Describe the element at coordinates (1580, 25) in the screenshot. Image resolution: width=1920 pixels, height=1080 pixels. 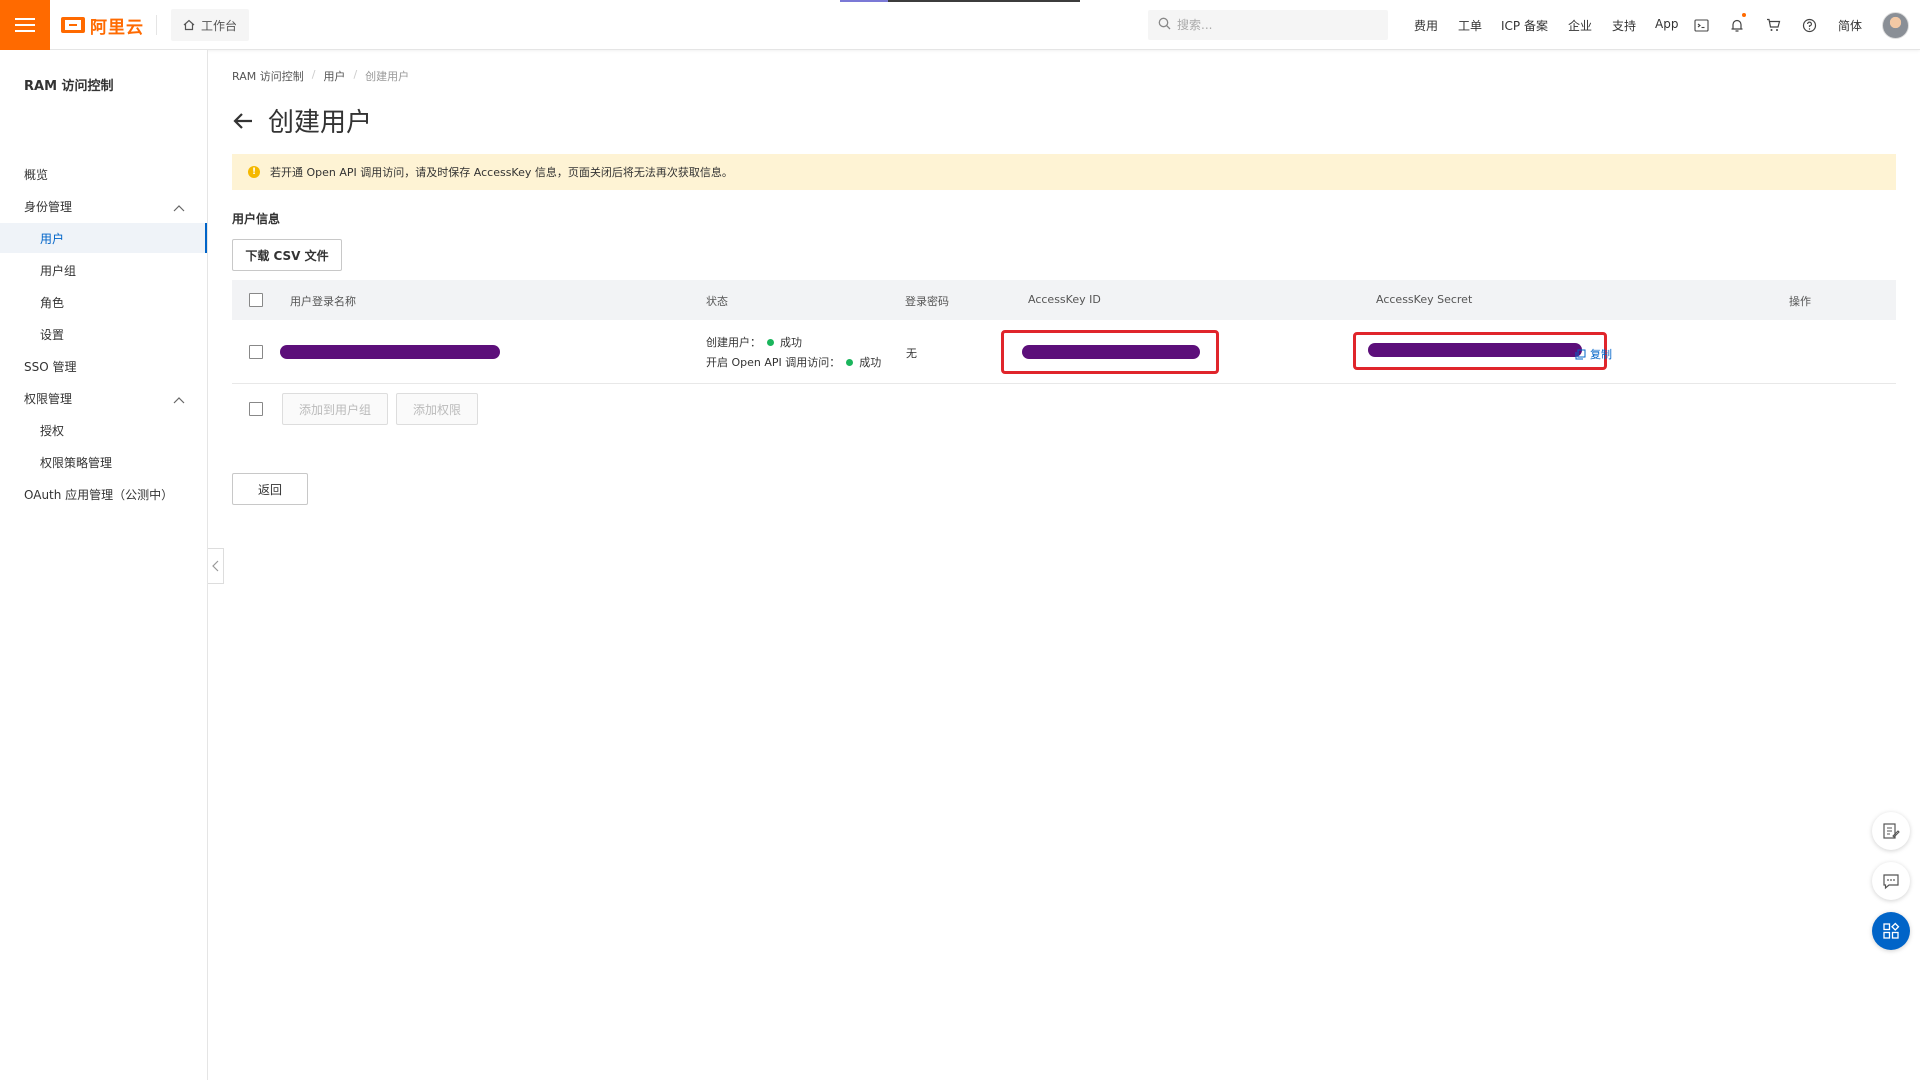
I see `nav-enterprise: 企业` at that location.